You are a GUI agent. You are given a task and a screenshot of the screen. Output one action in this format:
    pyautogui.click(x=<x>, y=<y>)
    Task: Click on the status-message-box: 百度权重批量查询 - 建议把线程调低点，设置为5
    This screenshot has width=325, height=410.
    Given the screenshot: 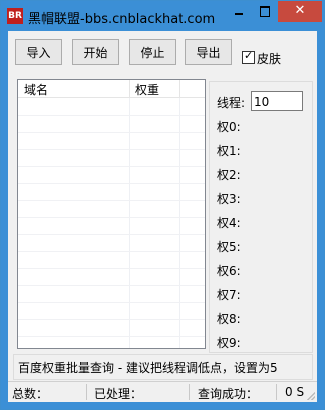 What is the action you would take?
    pyautogui.click(x=163, y=367)
    